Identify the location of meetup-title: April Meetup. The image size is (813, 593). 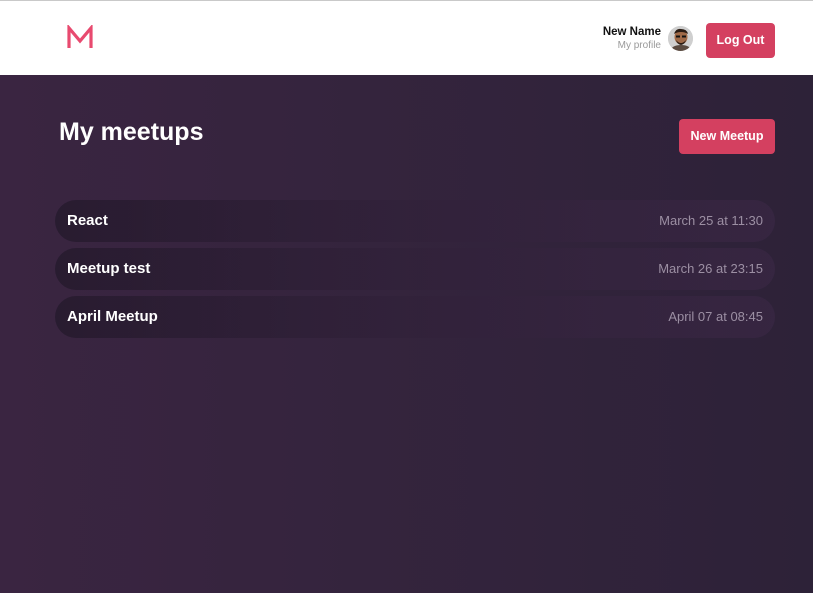
(112, 316).